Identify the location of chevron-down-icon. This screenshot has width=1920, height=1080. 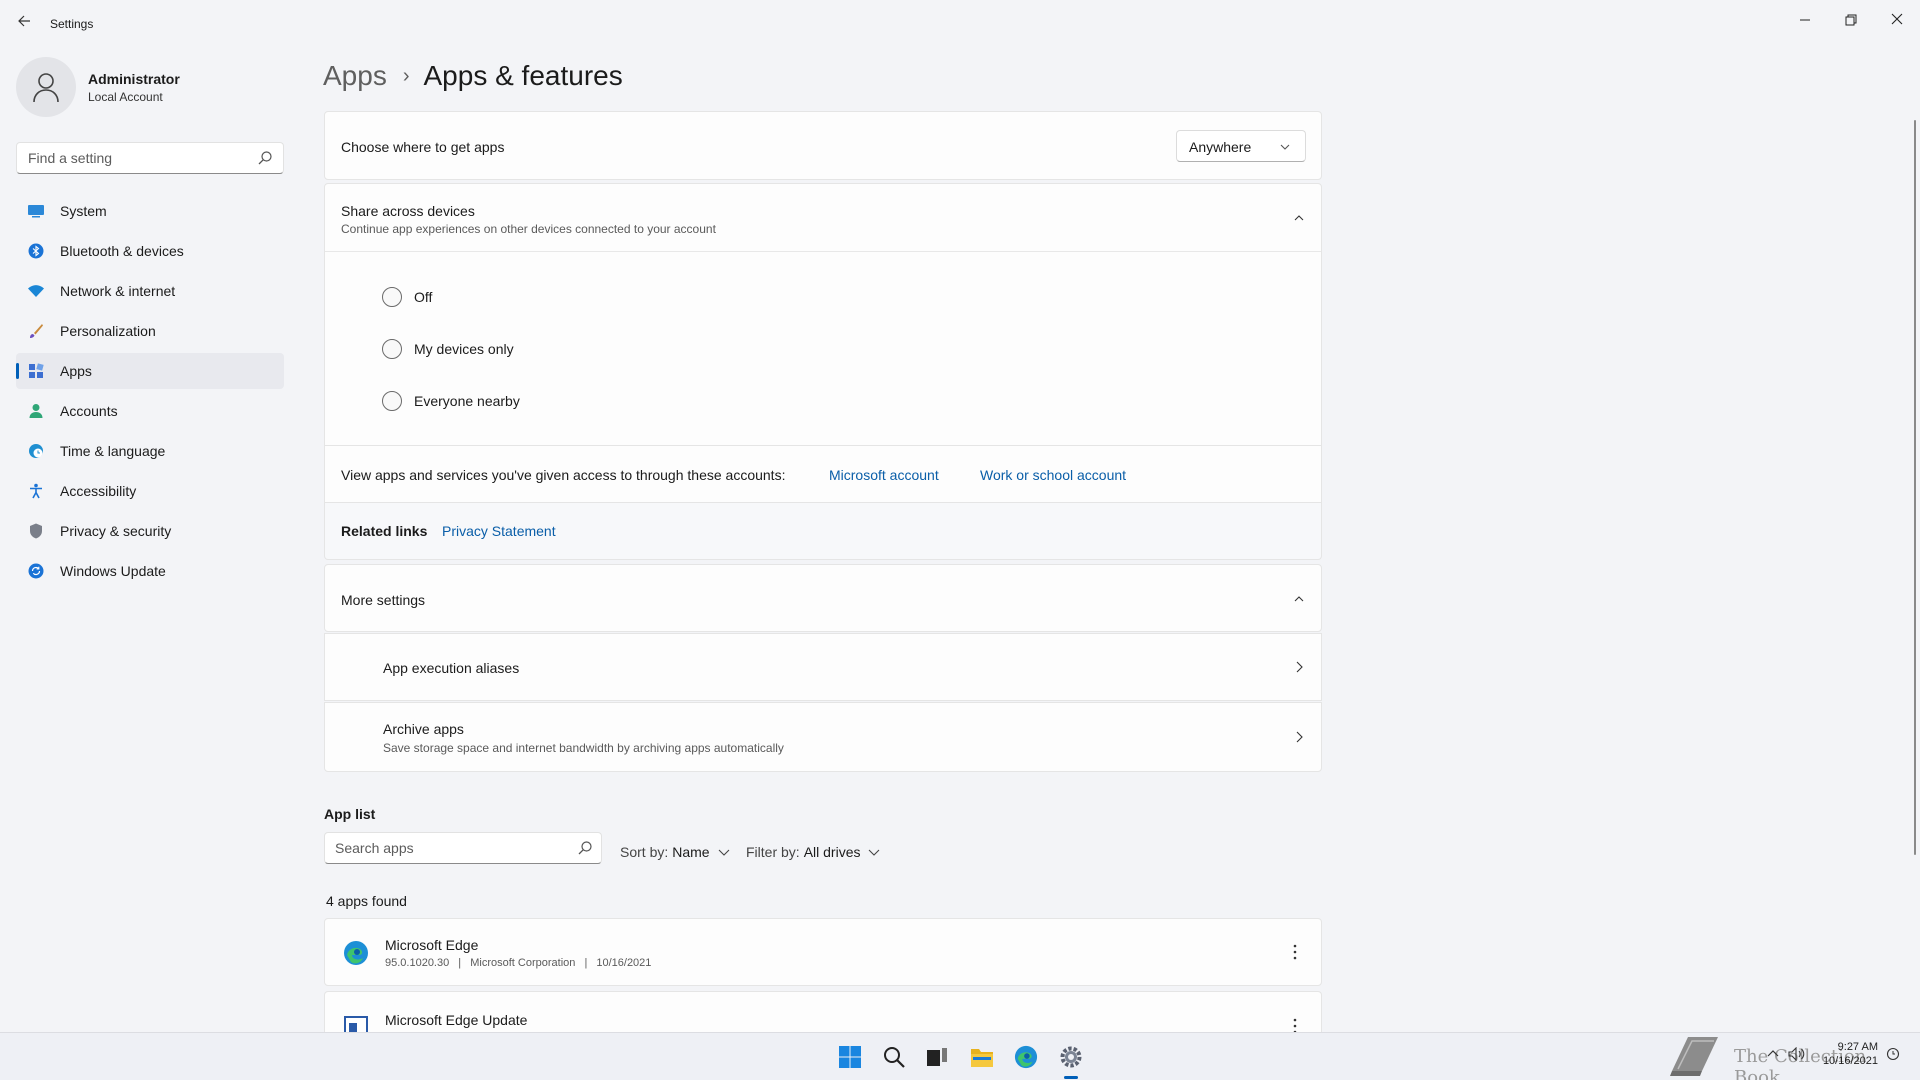
(723, 852).